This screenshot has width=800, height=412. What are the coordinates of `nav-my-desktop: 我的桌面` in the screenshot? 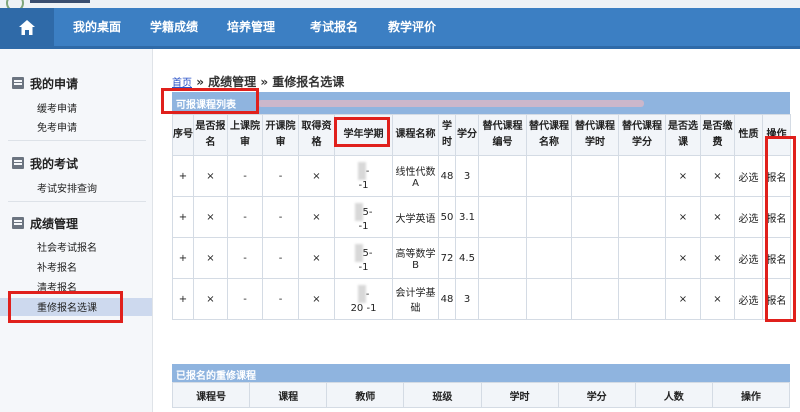 It's located at (97, 27).